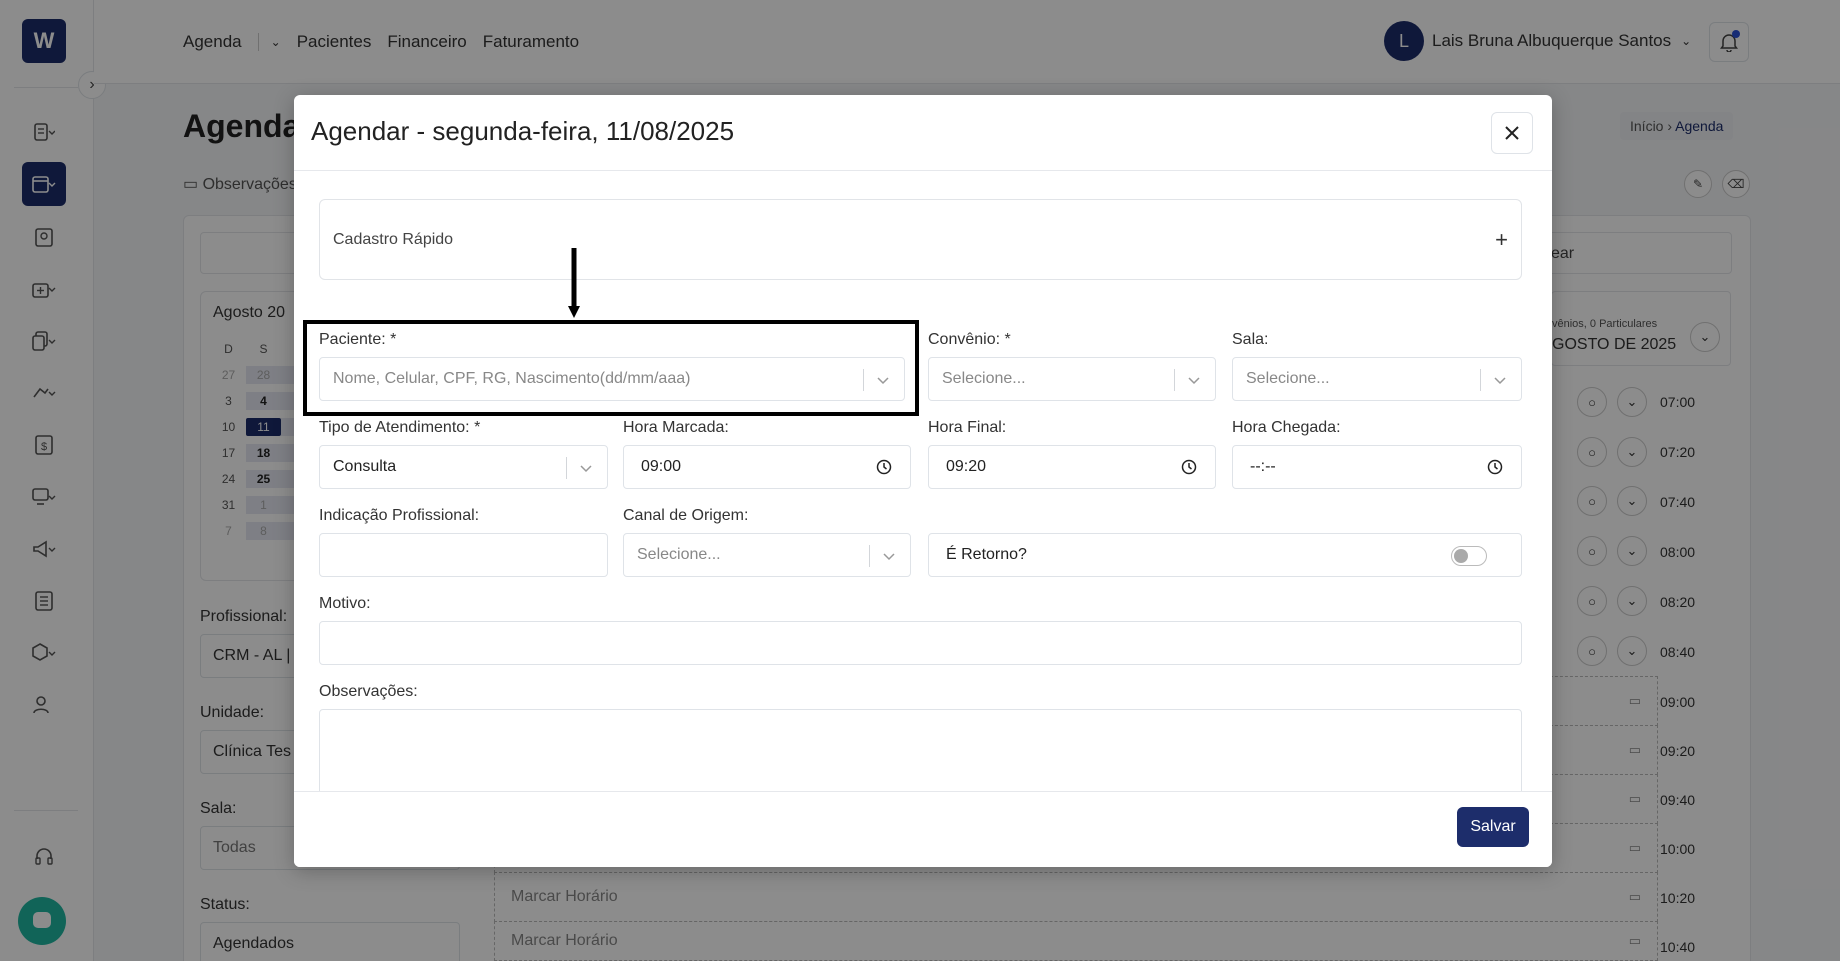 This screenshot has height=961, width=1840. Describe the element at coordinates (1263, 466) in the screenshot. I see `hora-chegada-value: --:--` at that location.